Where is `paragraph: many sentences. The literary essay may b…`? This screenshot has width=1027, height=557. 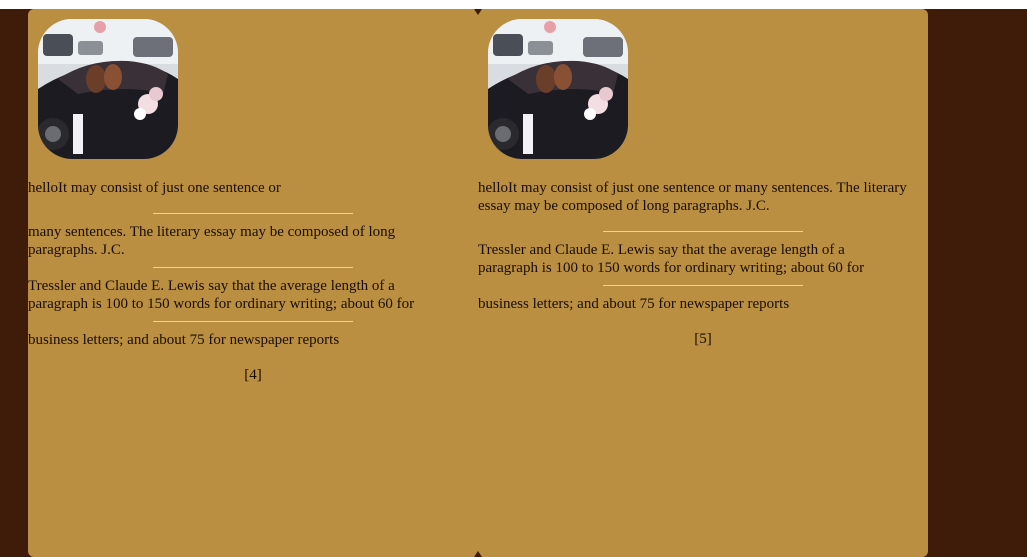 paragraph: many sentences. The literary essay may b… is located at coordinates (212, 241).